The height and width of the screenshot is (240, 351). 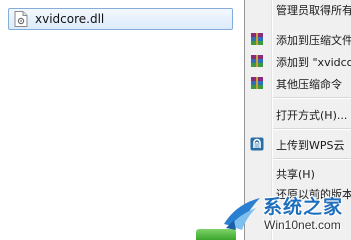 I want to click on menu-item-add-to-named-archive: 添加到 "xvidco, so click(x=298, y=61).